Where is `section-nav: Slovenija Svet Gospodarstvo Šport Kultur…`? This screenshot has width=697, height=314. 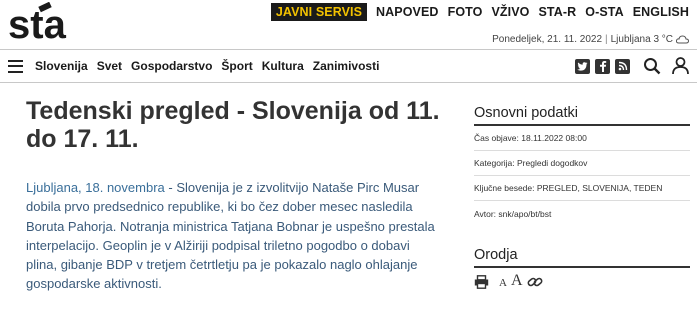 section-nav: Slovenija Svet Gospodarstvo Šport Kultur… is located at coordinates (211, 66).